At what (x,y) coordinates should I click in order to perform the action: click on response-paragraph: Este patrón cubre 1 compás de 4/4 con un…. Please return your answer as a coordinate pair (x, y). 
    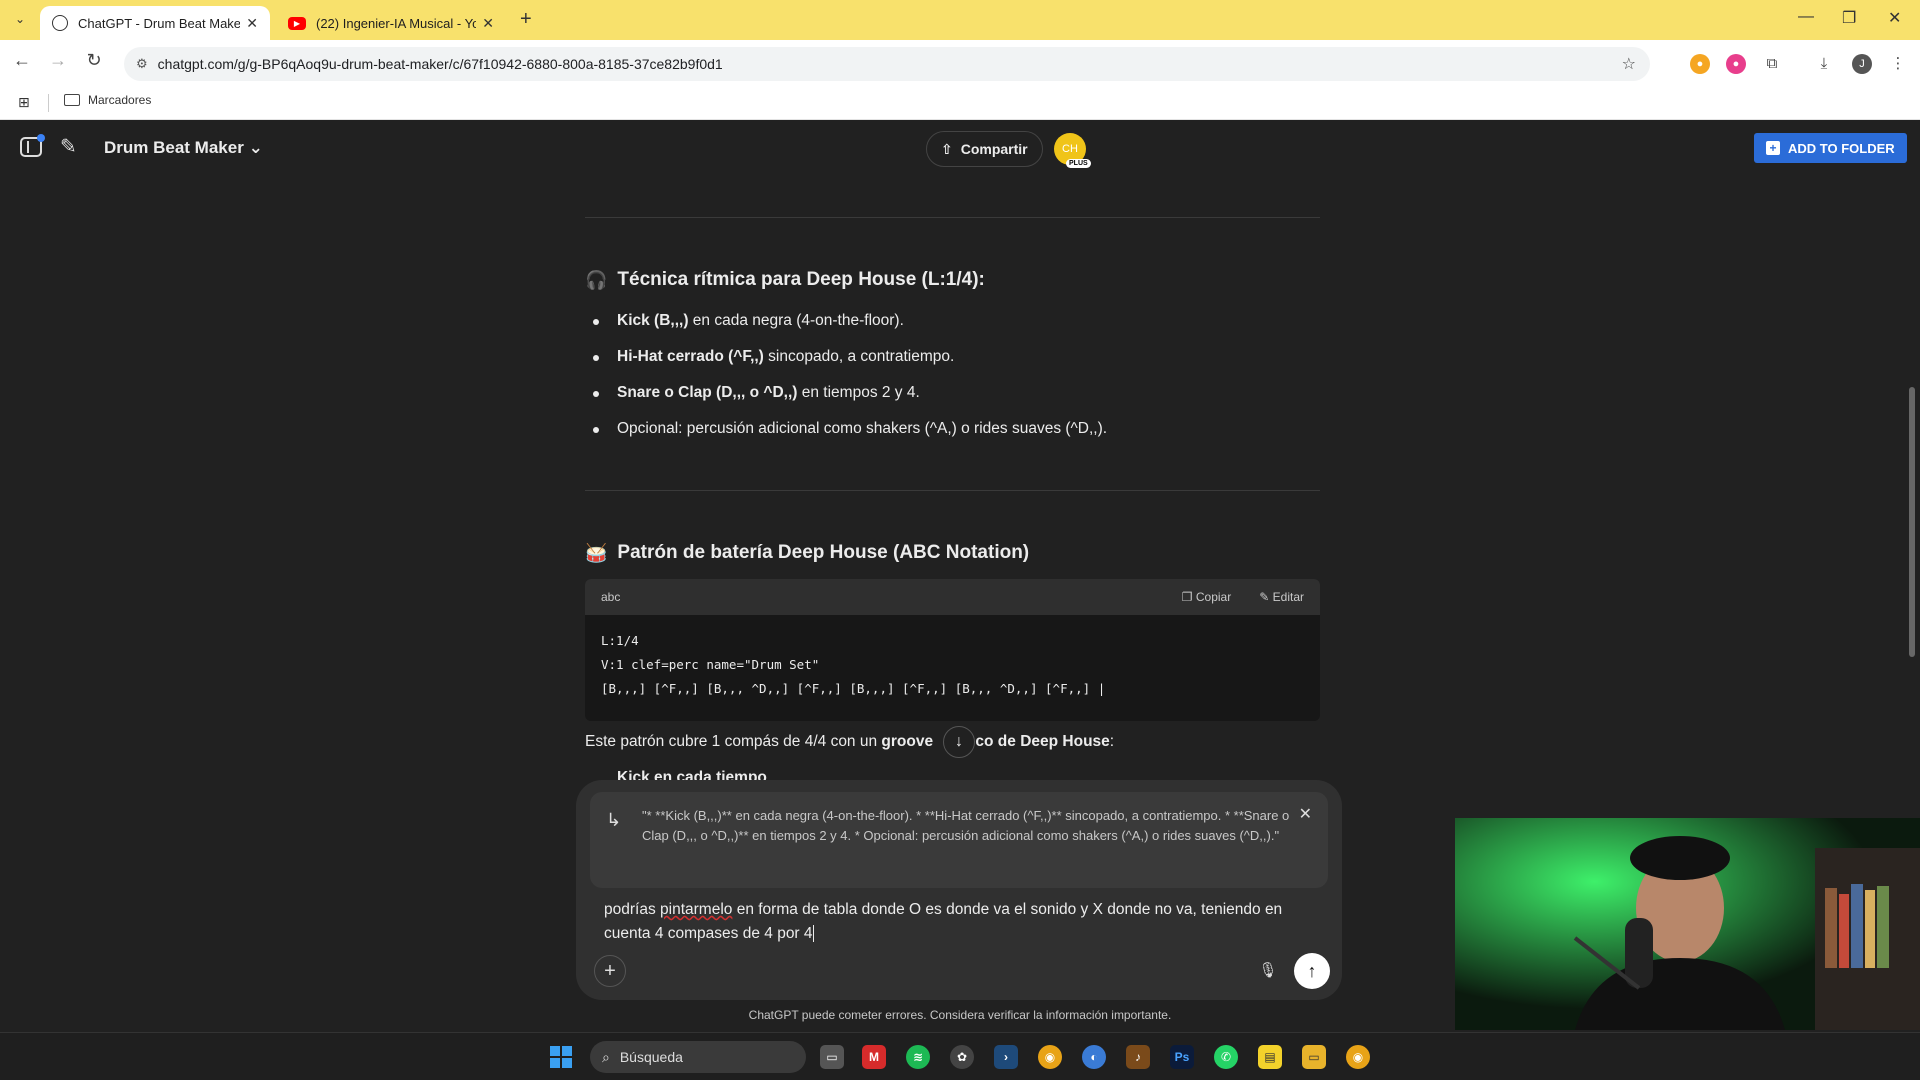
    Looking at the image, I should click on (850, 741).